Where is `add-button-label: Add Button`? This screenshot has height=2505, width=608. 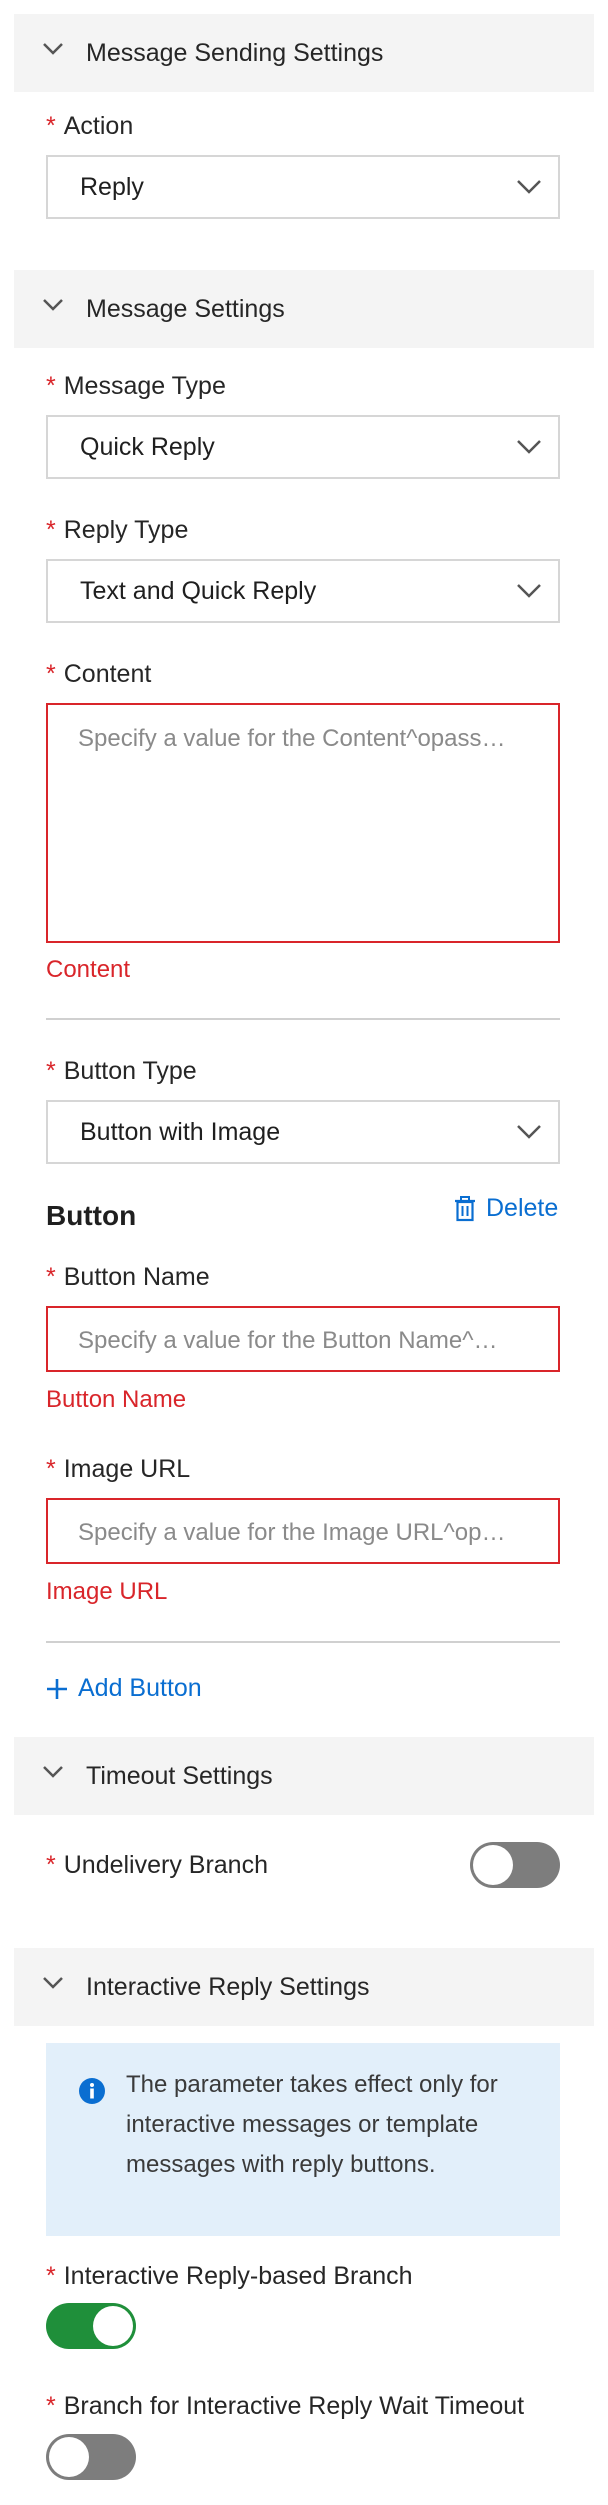 add-button-label: Add Button is located at coordinates (140, 1688).